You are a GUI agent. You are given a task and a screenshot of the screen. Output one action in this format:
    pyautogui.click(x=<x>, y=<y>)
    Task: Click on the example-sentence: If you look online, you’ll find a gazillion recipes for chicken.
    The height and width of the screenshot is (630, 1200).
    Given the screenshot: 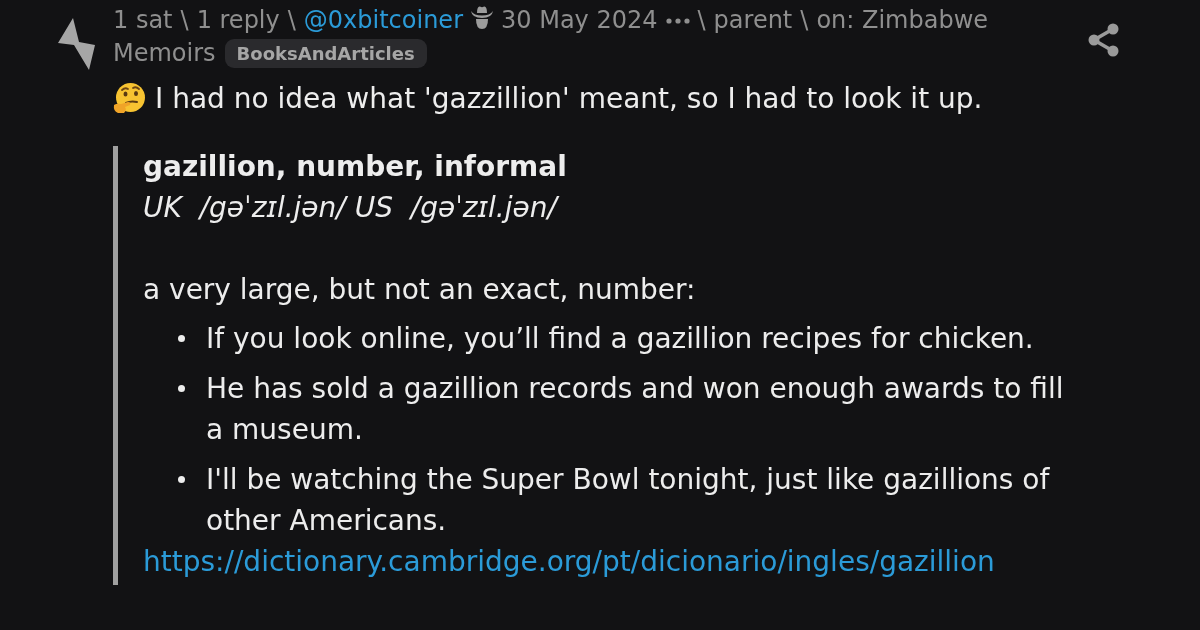 What is the action you would take?
    pyautogui.click(x=620, y=339)
    